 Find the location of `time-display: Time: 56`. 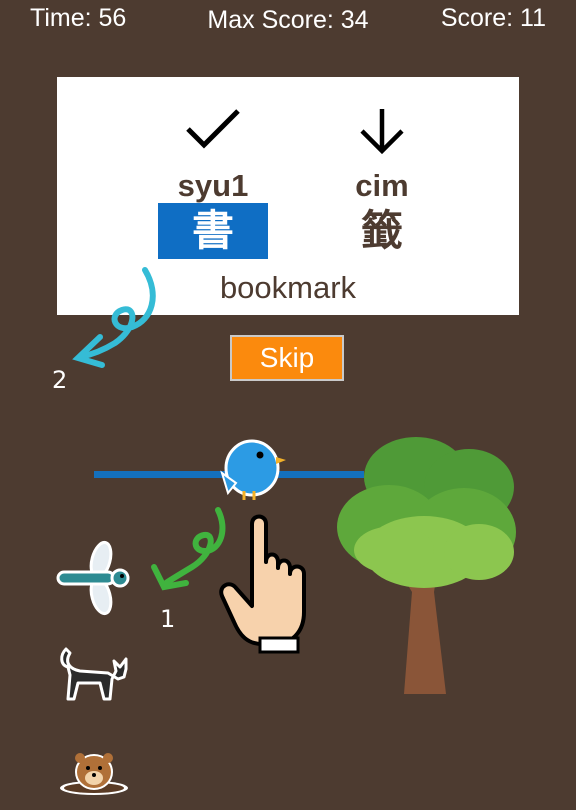

time-display: Time: 56 is located at coordinates (78, 18).